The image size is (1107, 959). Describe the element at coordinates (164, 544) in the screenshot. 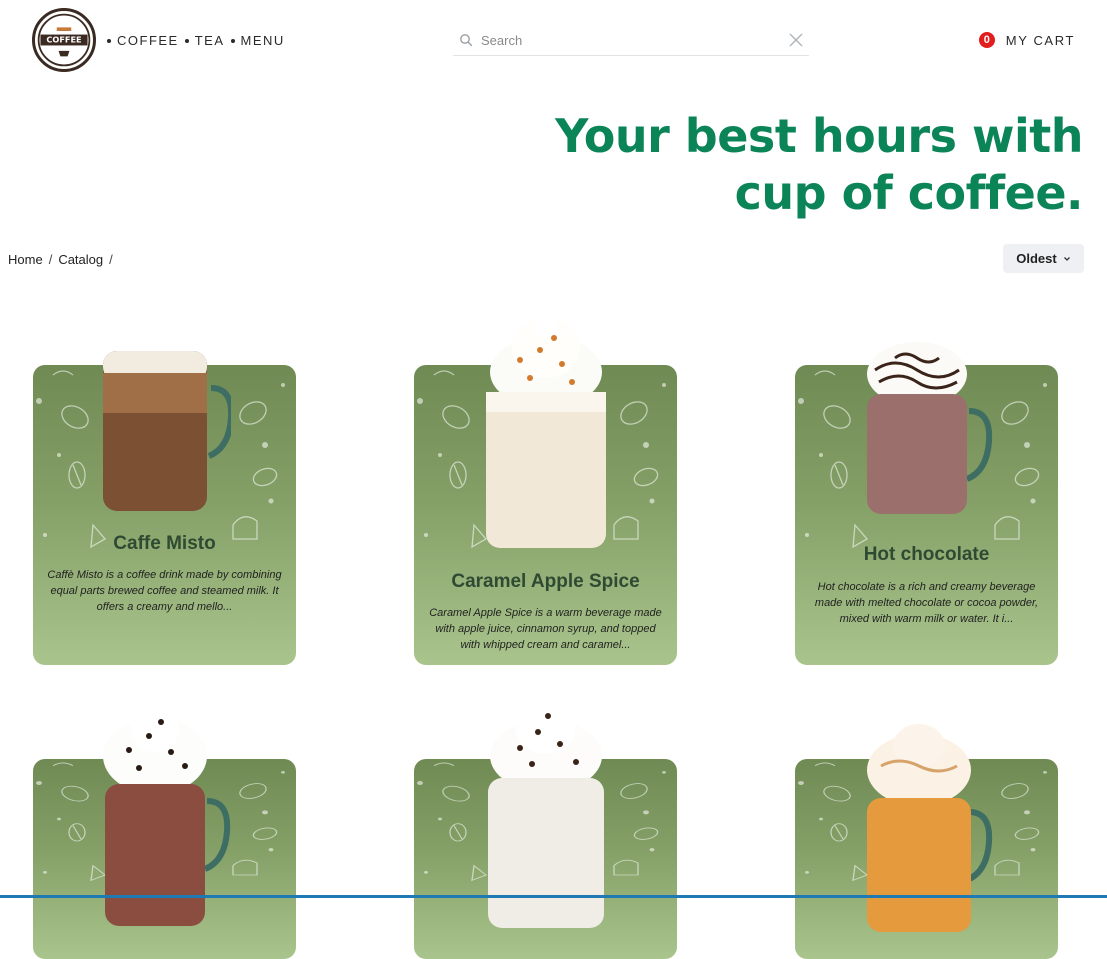

I see `product-title: Caffe Misto` at that location.